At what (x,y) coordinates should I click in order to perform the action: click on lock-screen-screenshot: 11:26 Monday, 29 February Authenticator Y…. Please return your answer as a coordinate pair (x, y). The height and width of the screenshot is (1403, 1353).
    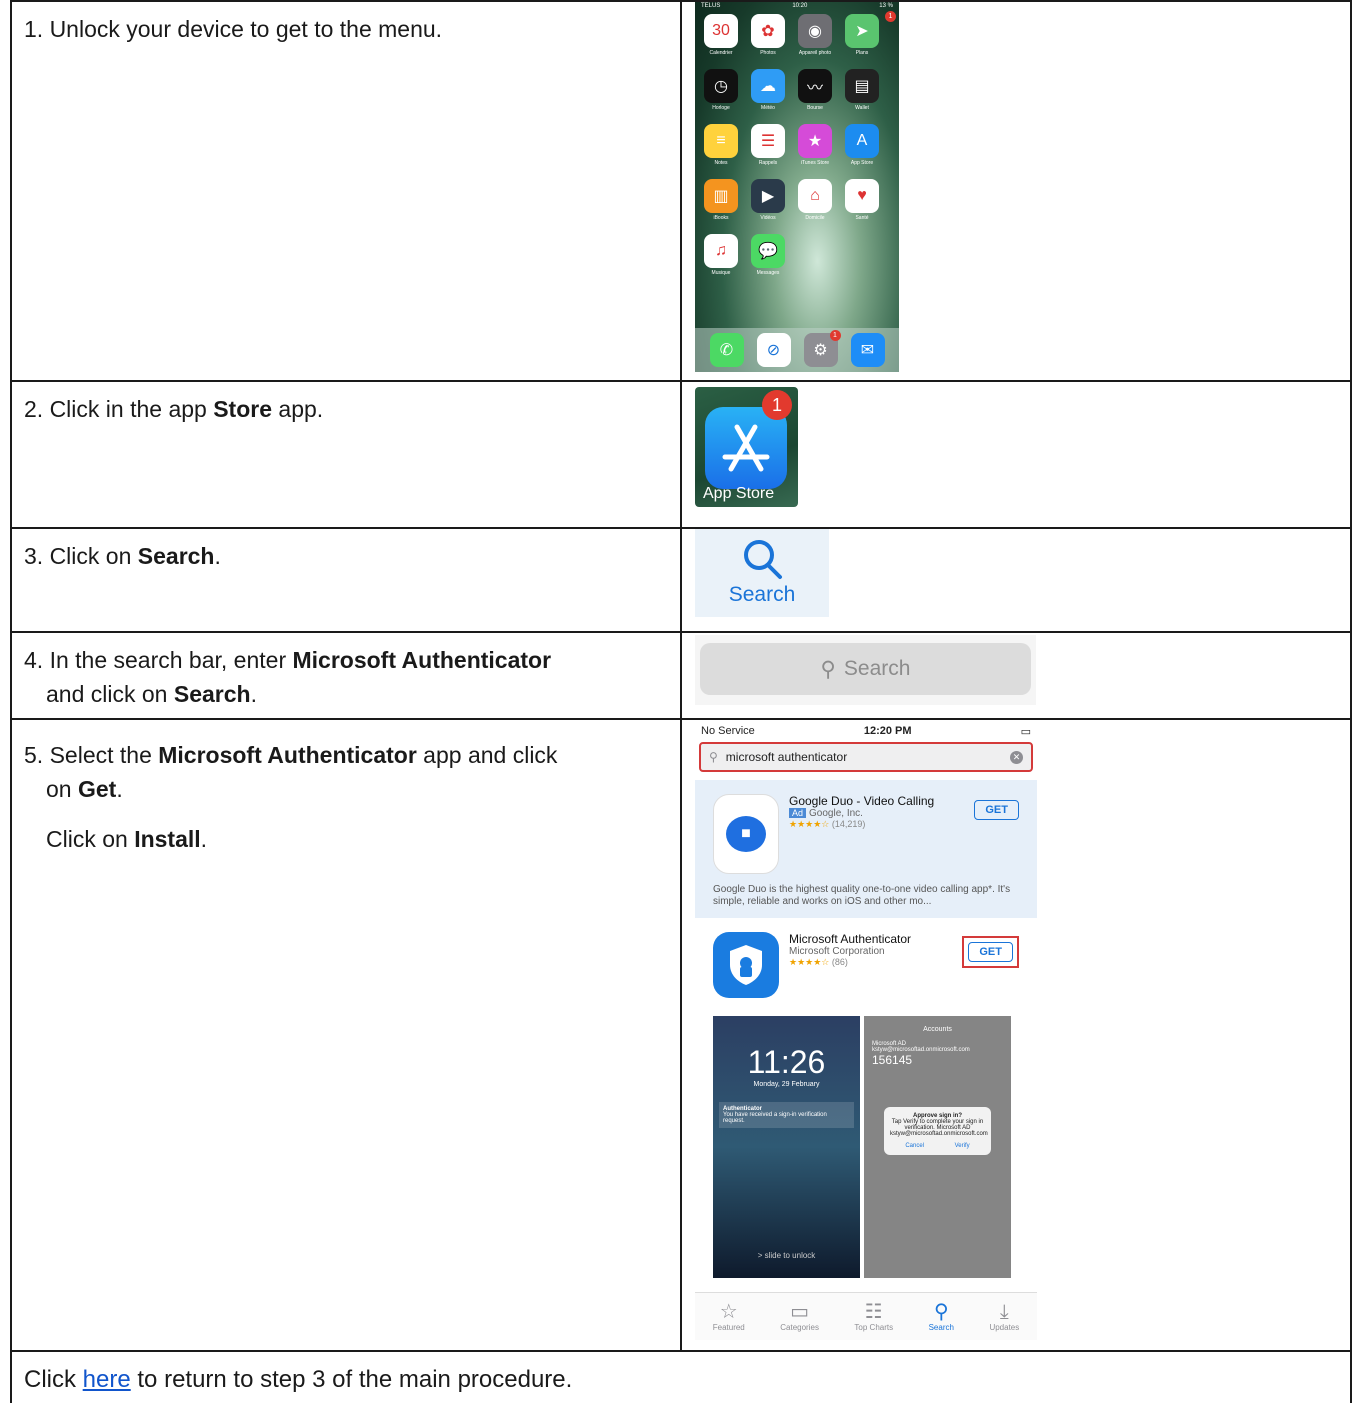
    Looking at the image, I should click on (786, 1147).